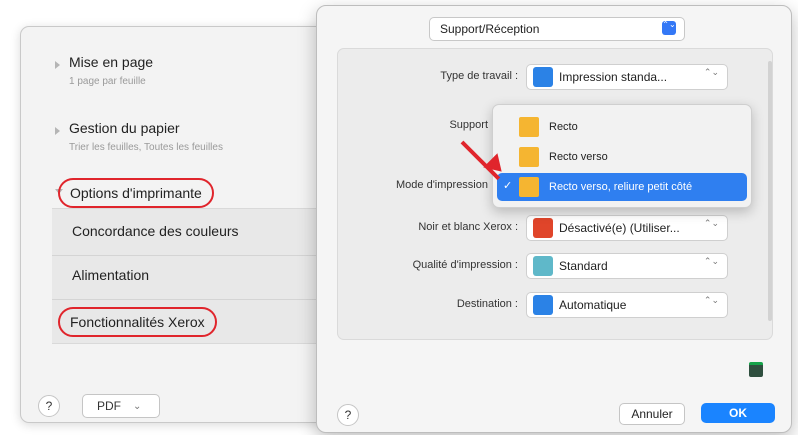  I want to click on duplex-page-icon, so click(529, 157).